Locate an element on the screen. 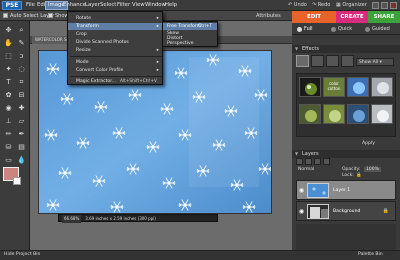 This screenshot has height=260, width=400. new-layer-icon is located at coordinates (299, 161).